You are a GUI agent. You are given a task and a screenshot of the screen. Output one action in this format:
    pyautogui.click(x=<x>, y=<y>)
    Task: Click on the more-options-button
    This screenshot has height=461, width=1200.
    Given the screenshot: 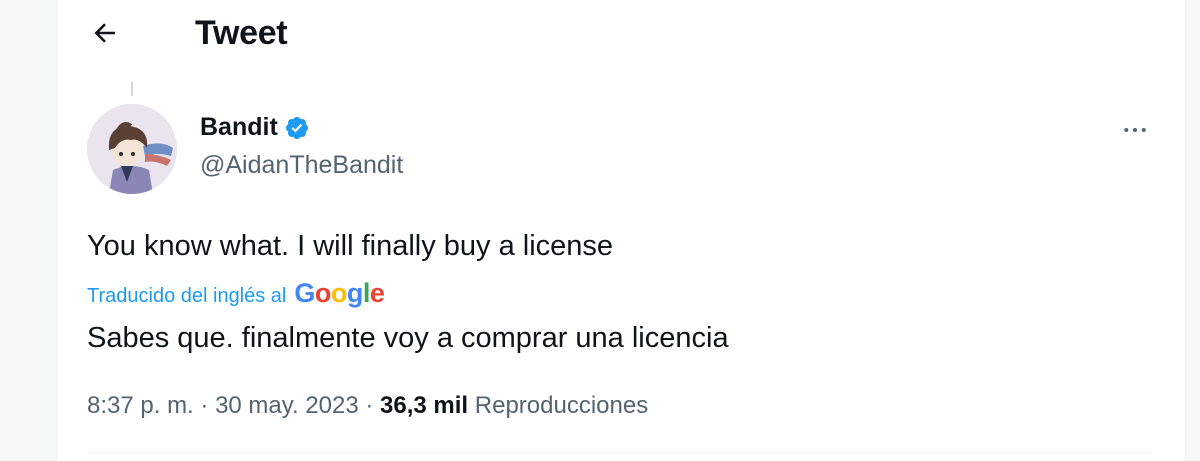 What is the action you would take?
    pyautogui.click(x=1135, y=130)
    